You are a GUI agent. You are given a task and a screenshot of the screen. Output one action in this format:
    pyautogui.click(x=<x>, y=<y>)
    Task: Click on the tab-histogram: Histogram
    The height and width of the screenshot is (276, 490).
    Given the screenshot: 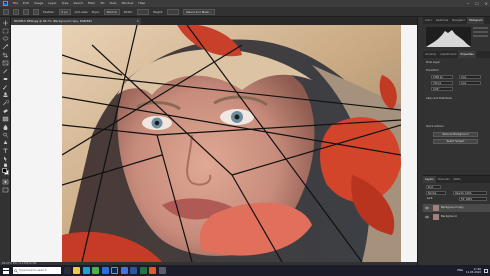 What is the action you would take?
    pyautogui.click(x=475, y=20)
    